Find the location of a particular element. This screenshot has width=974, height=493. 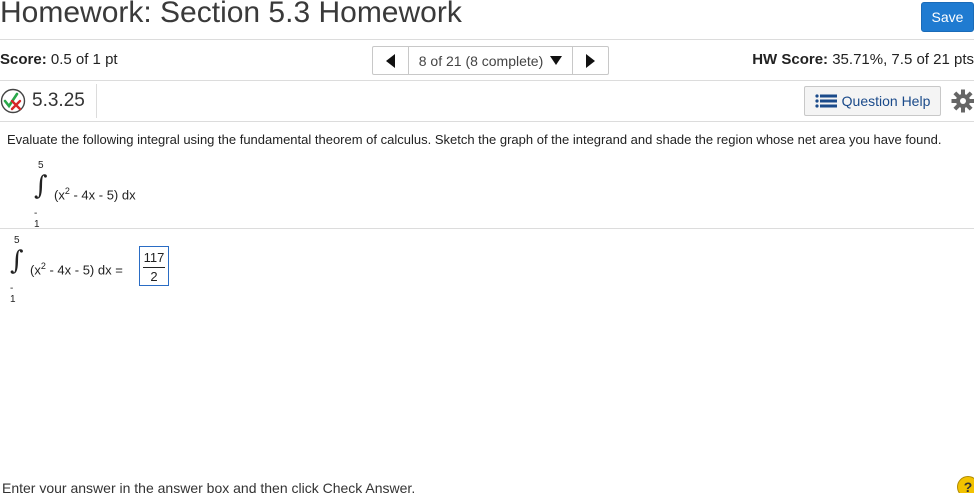

list-icon is located at coordinates (826, 101).